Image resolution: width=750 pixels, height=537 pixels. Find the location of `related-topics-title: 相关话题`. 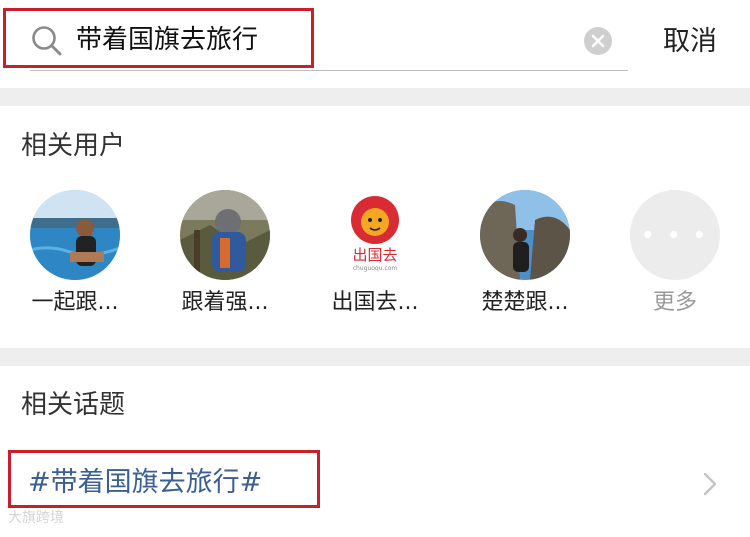

related-topics-title: 相关话题 is located at coordinates (73, 405).